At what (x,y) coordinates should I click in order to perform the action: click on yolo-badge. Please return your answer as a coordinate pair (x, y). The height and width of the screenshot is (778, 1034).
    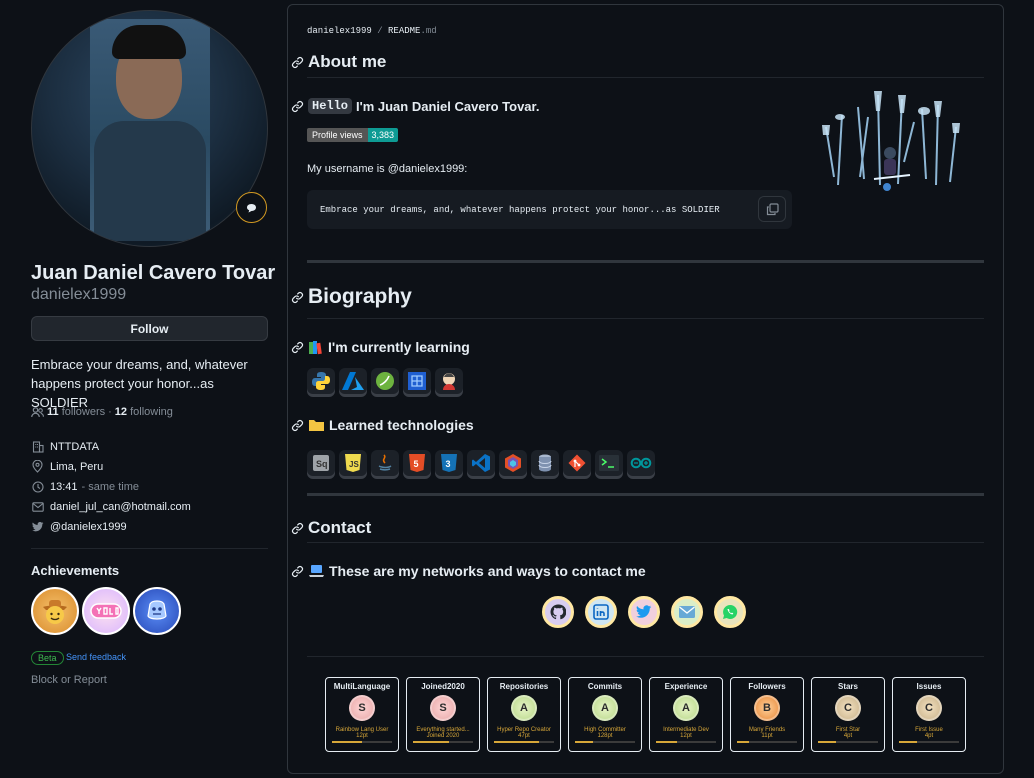
    Looking at the image, I should click on (106, 611).